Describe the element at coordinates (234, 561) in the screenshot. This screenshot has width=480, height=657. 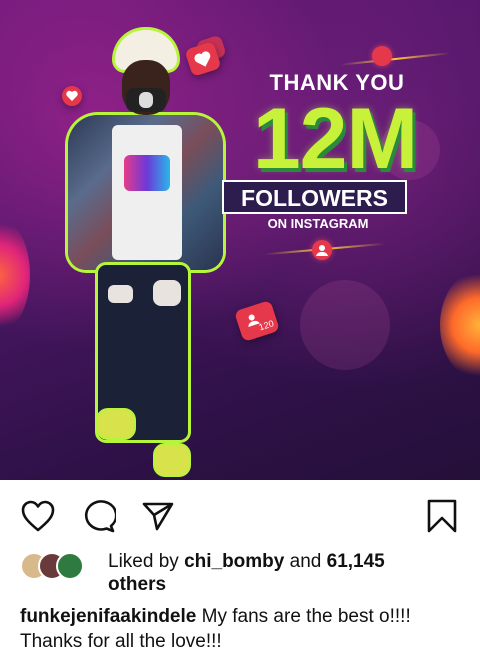
I see `liker-username-link: chi_bomby` at that location.